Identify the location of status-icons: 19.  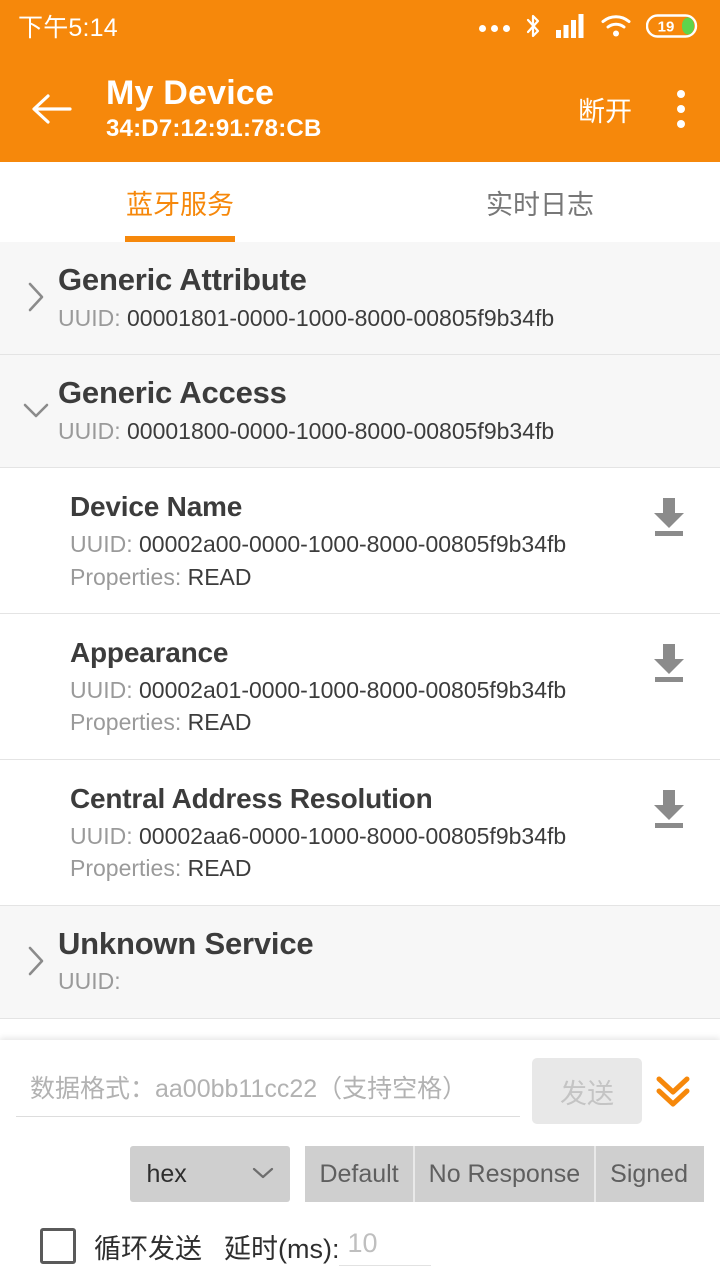
(588, 28).